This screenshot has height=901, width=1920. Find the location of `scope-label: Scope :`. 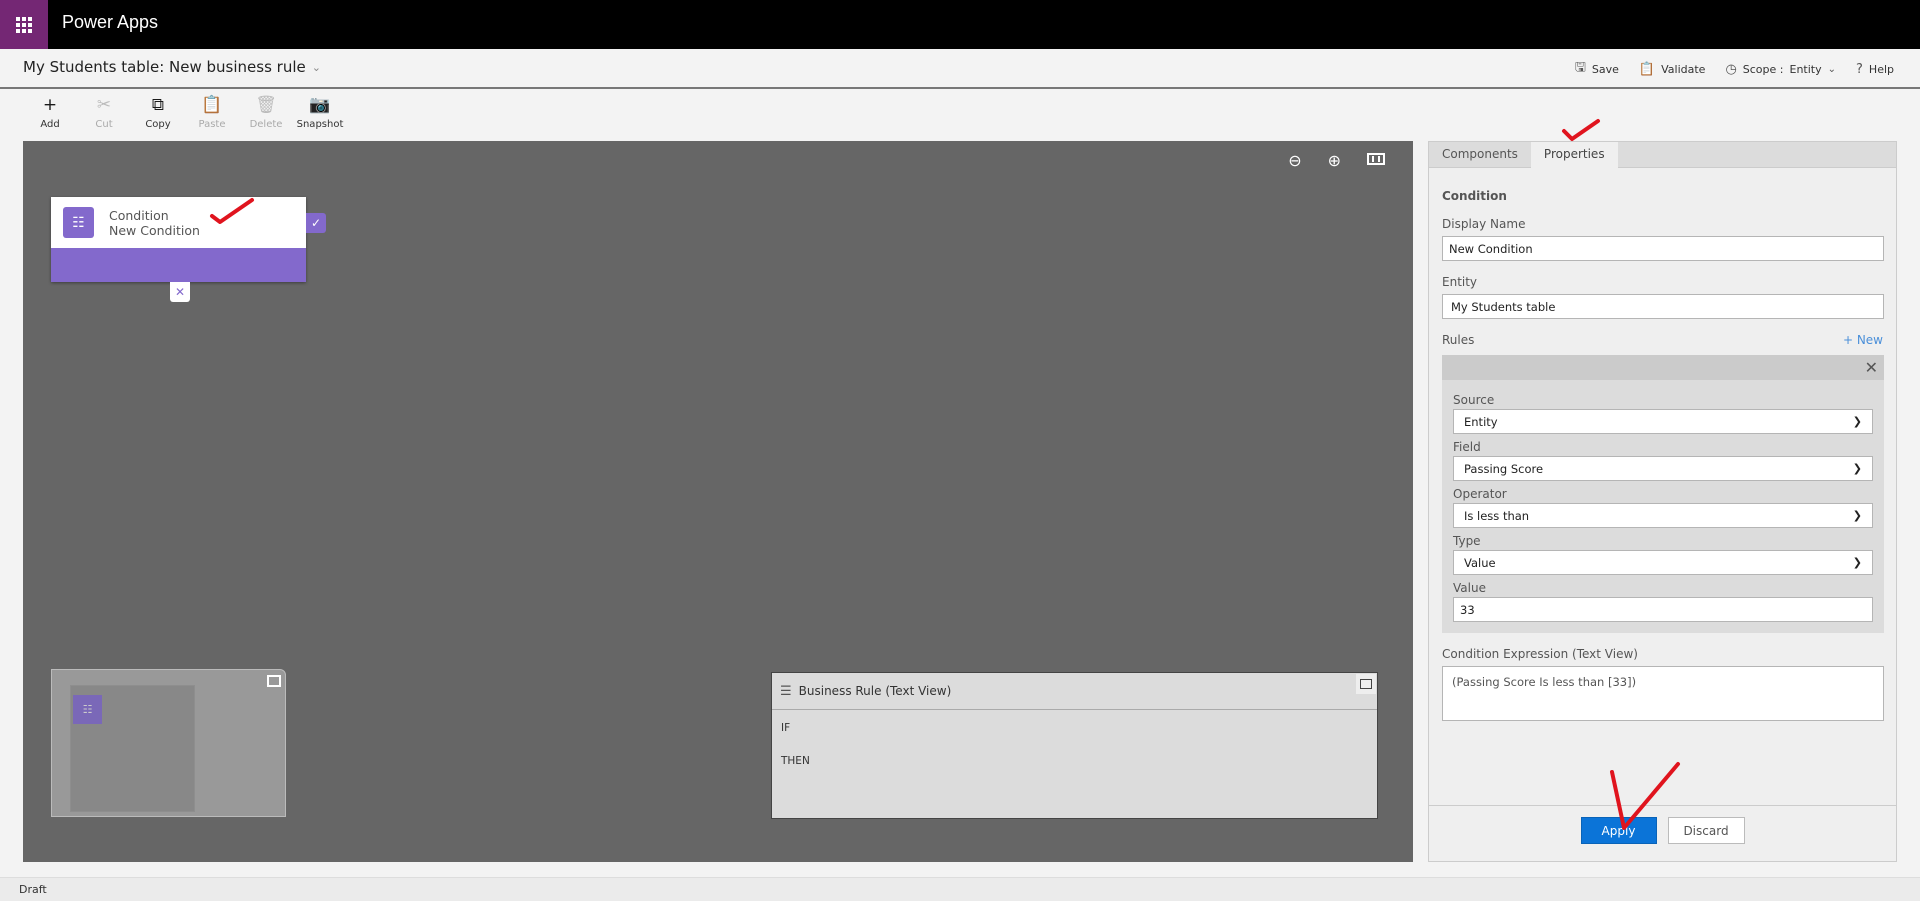

scope-label: Scope : is located at coordinates (1763, 69).